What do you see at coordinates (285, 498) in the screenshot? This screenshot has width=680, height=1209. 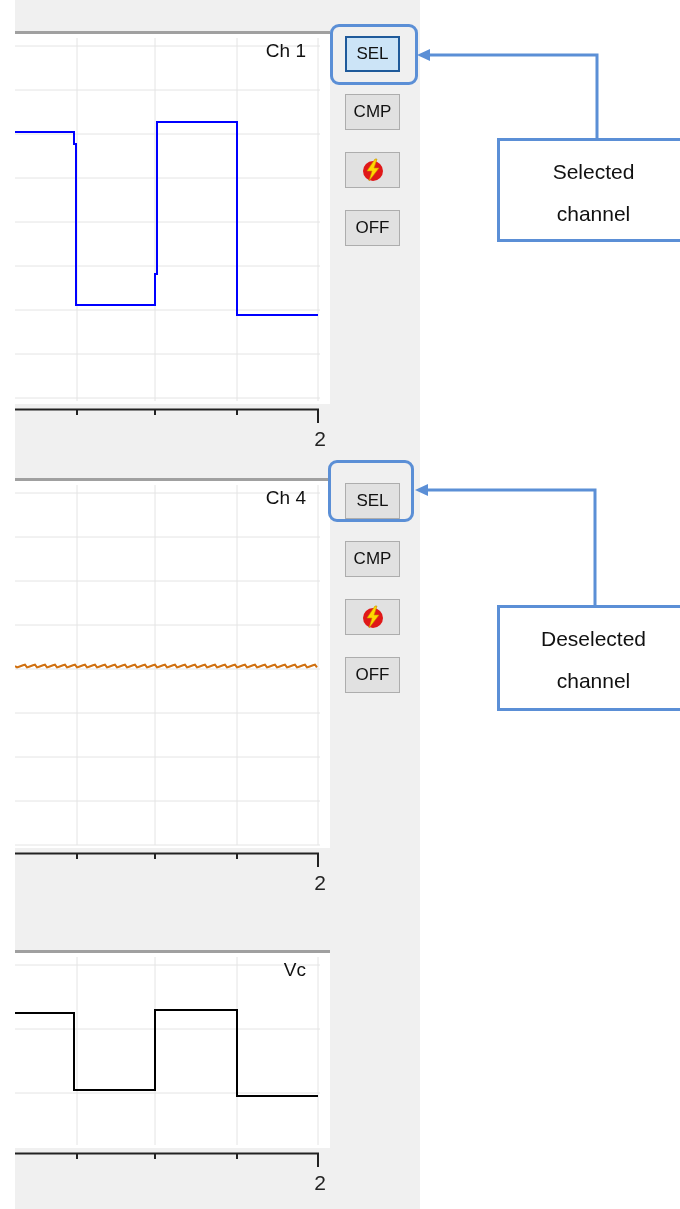 I see `channel-label: Ch 4` at bounding box center [285, 498].